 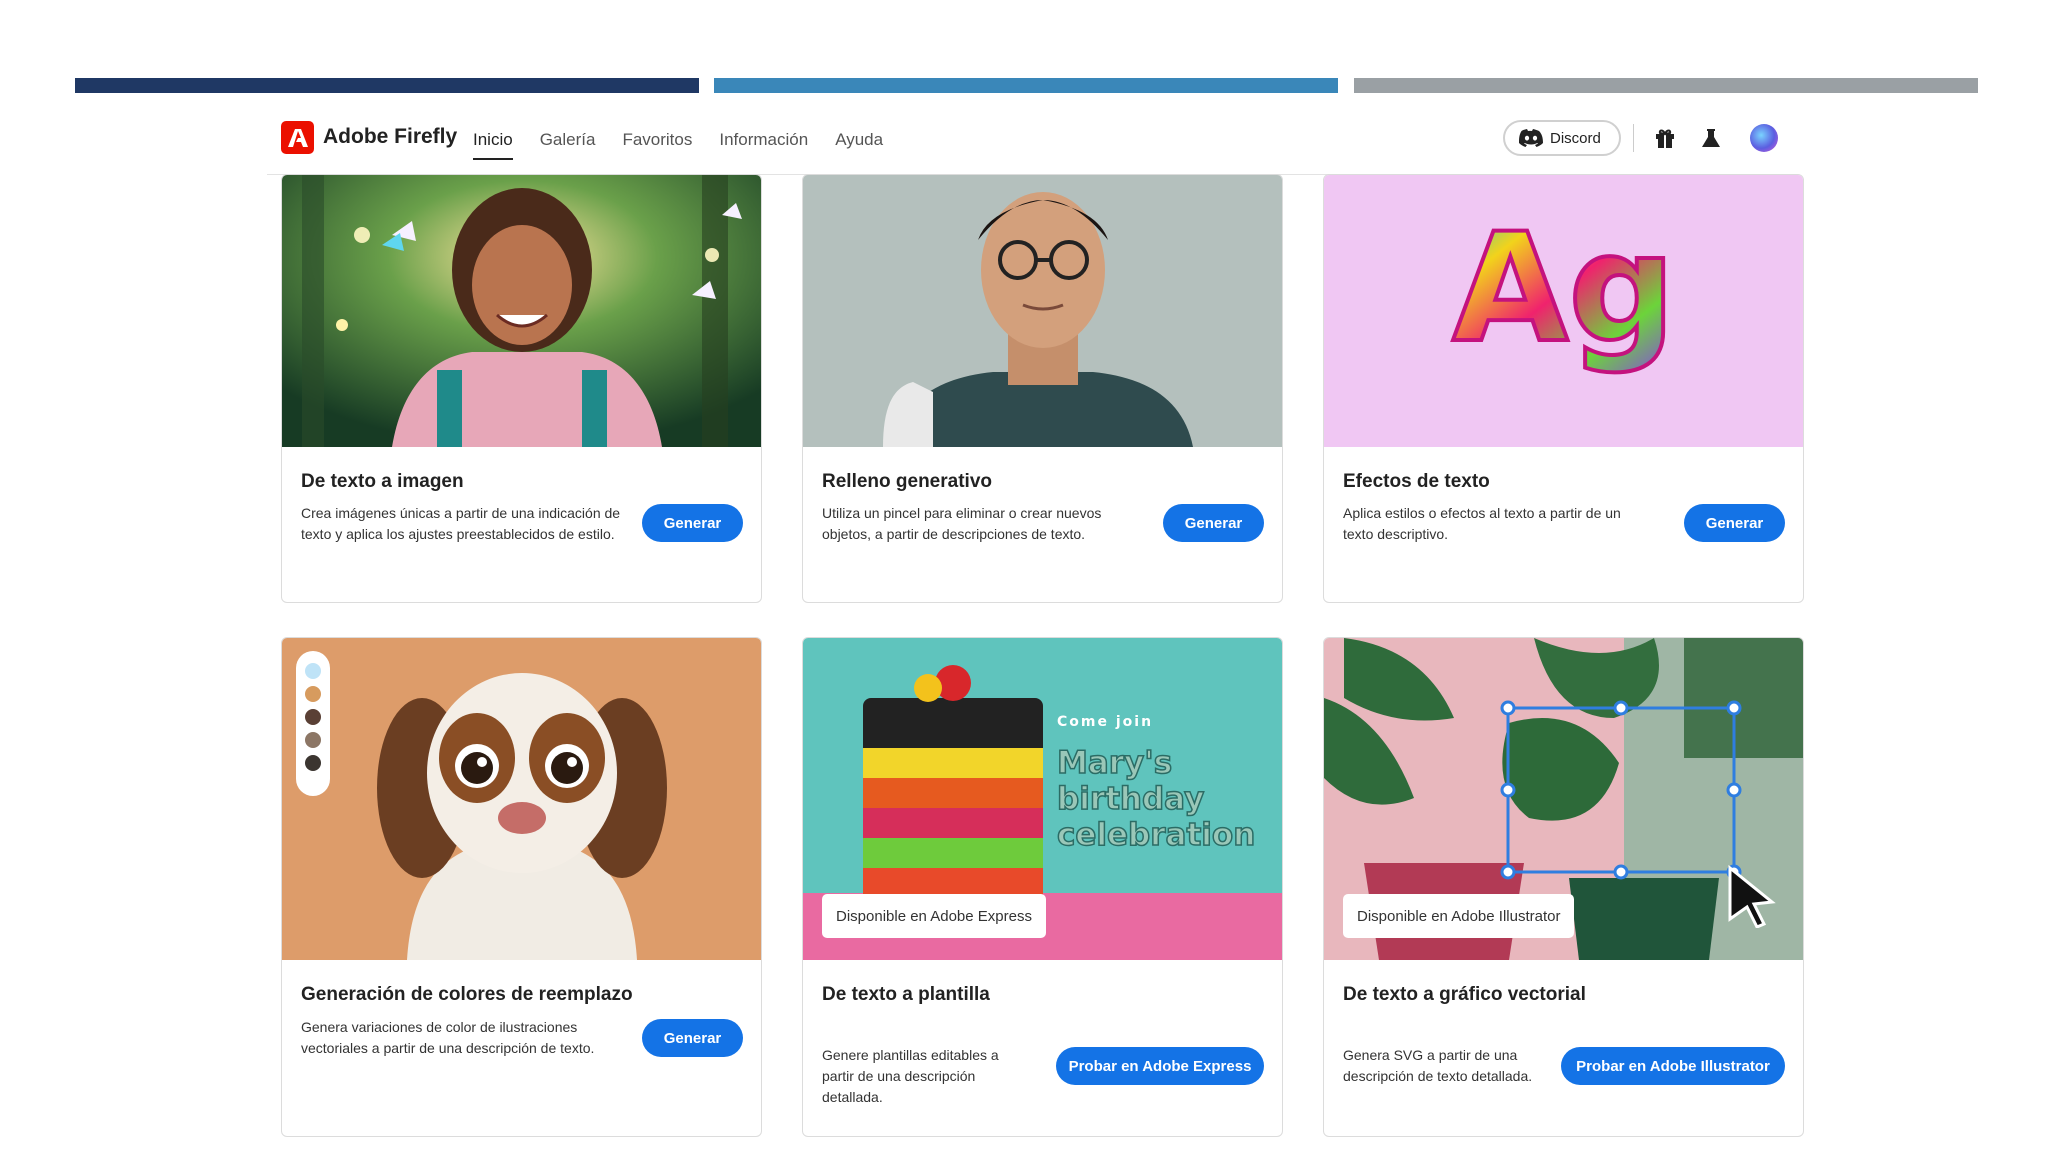 What do you see at coordinates (1575, 138) in the screenshot?
I see `discord-label: Discord` at bounding box center [1575, 138].